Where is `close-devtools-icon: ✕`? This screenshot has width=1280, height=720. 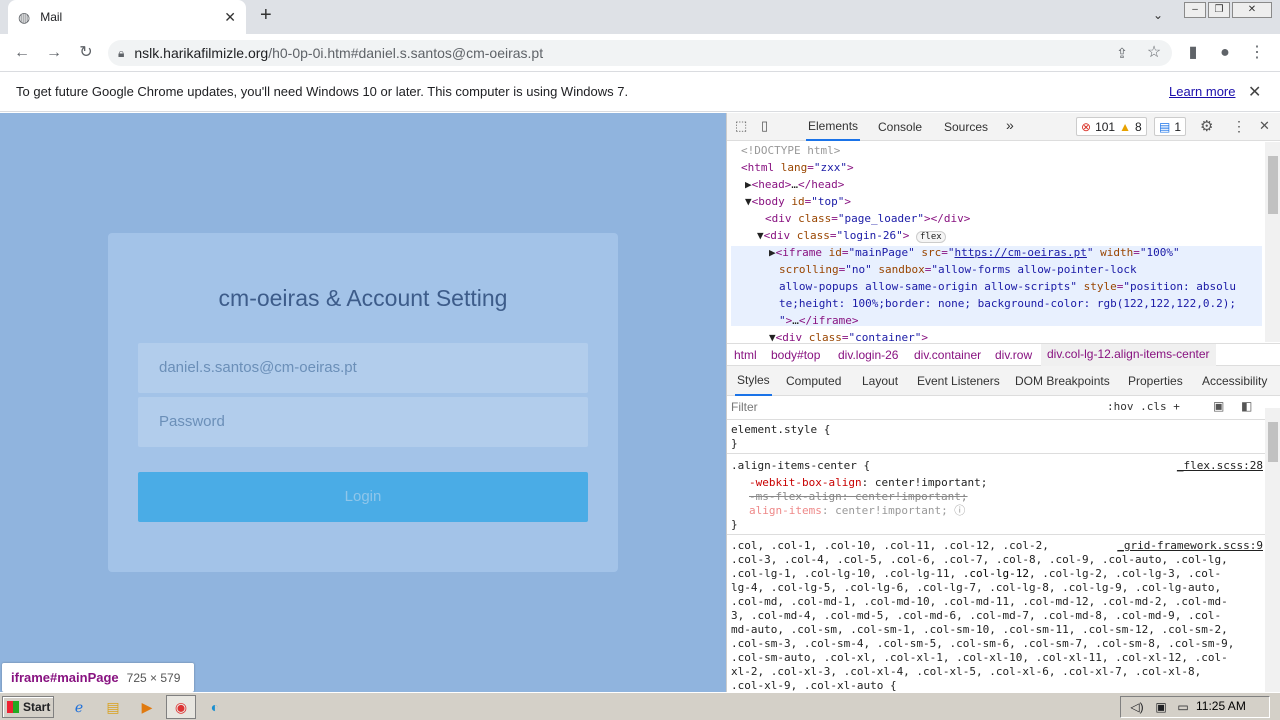
close-devtools-icon: ✕ is located at coordinates (1264, 126).